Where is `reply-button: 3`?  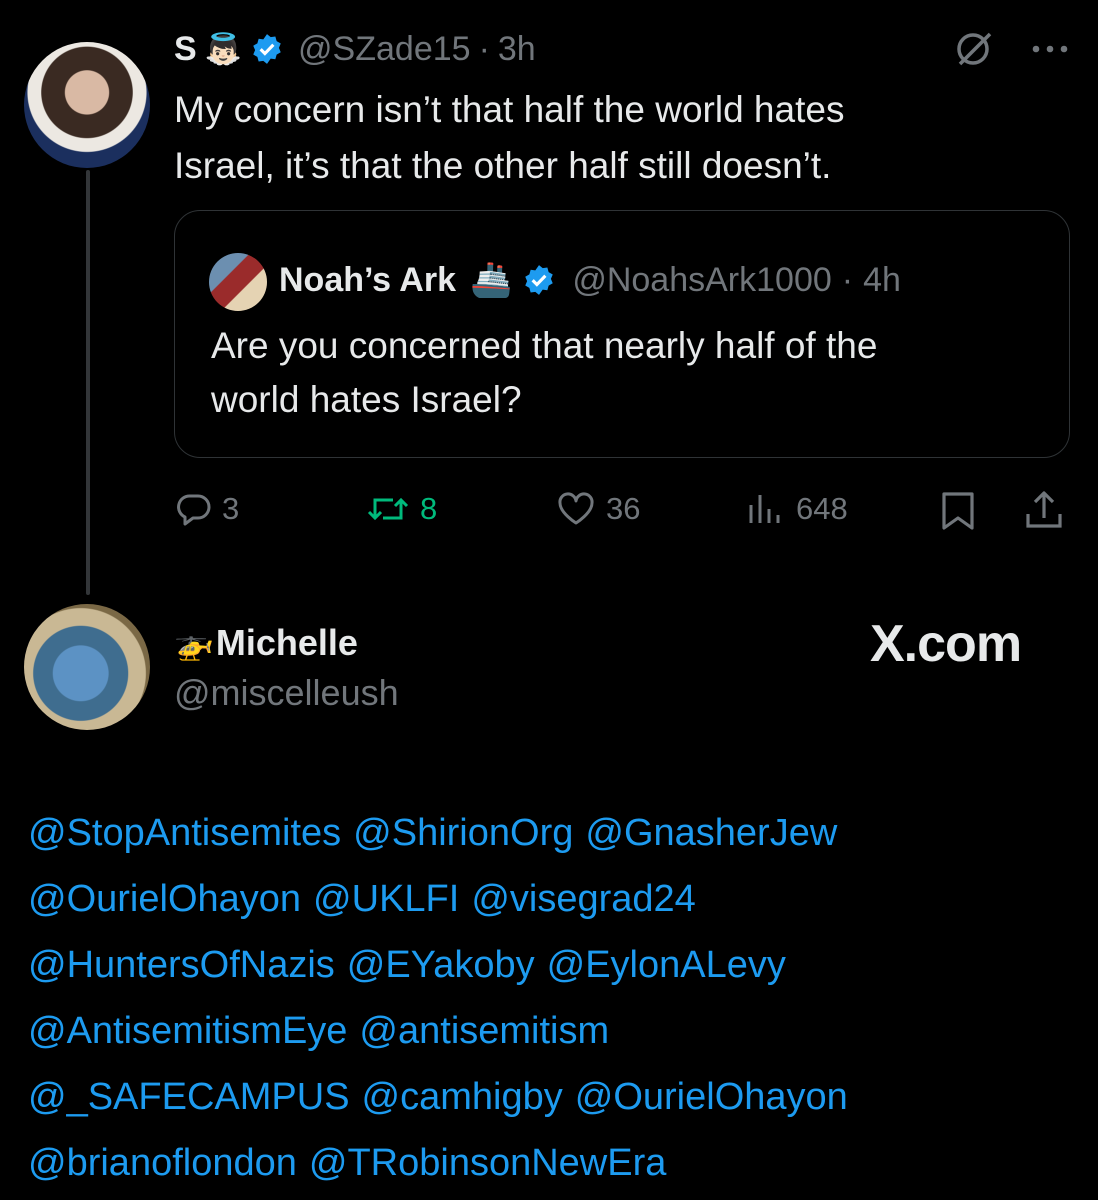
reply-button: 3 is located at coordinates (207, 509).